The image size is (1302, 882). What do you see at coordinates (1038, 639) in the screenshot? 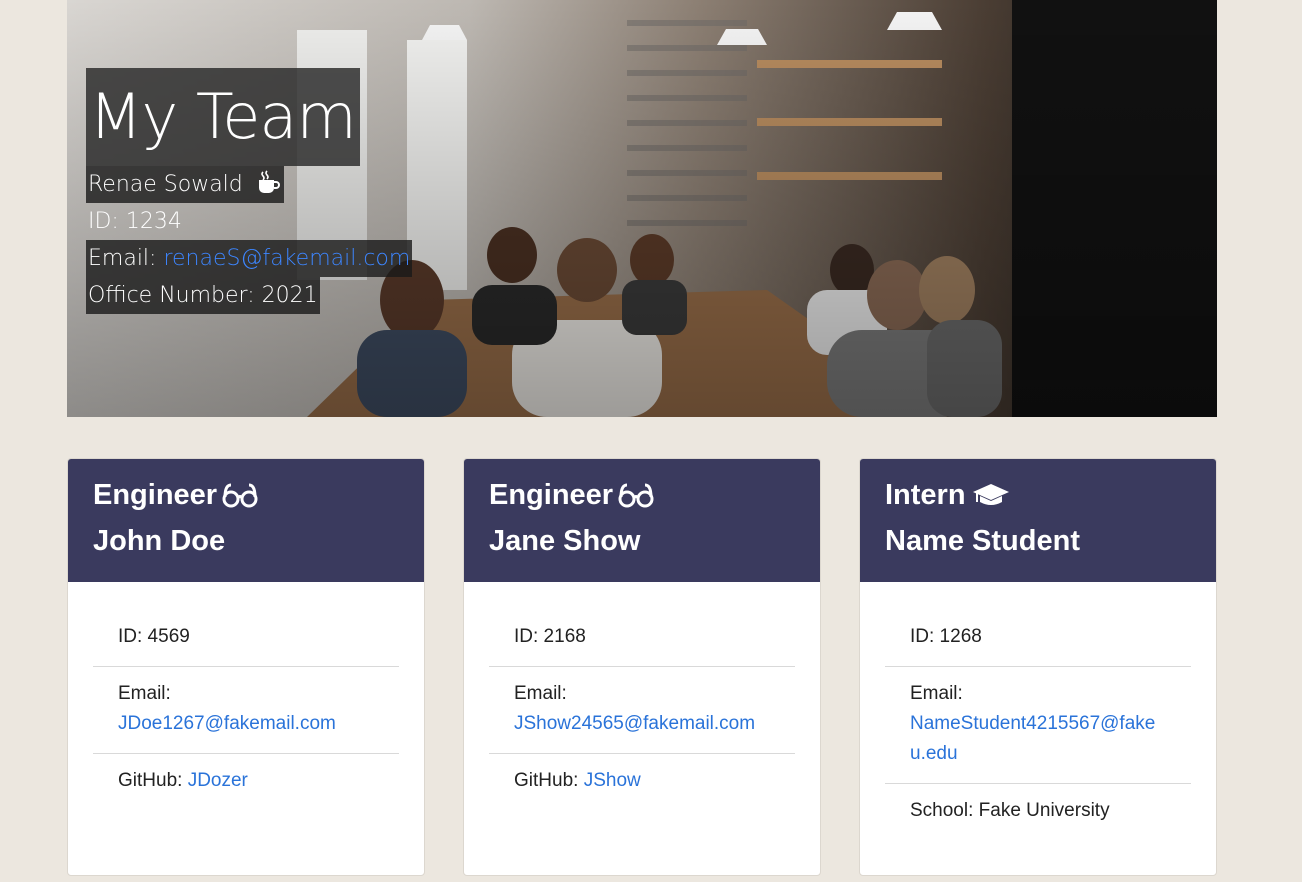
I see `employee-id: ID: 1268` at bounding box center [1038, 639].